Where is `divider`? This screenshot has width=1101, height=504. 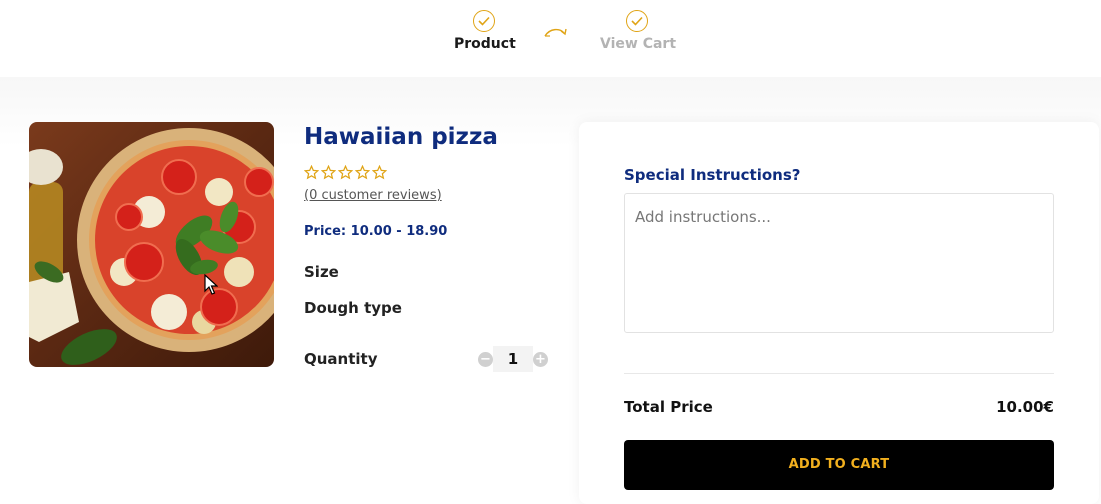
divider is located at coordinates (839, 373).